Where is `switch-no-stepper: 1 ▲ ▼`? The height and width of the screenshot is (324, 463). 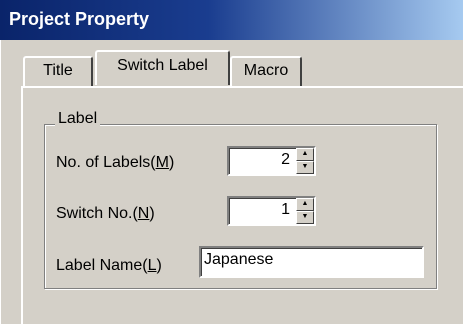 switch-no-stepper: 1 ▲ ▼ is located at coordinates (271, 211).